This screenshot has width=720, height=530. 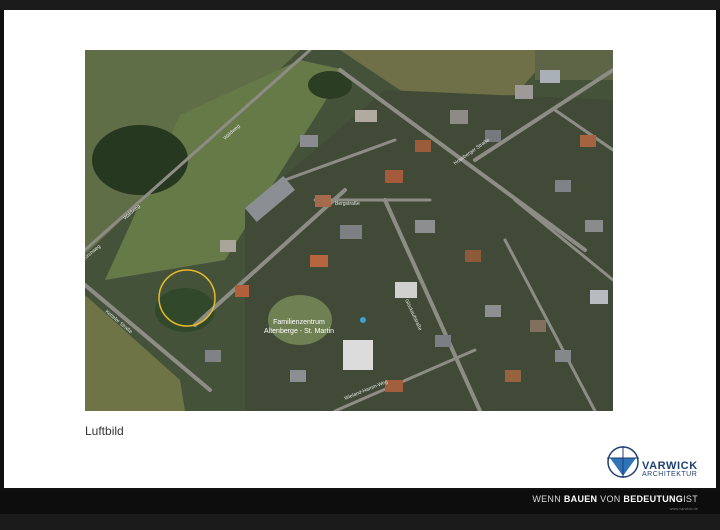 What do you see at coordinates (580, 499) in the screenshot?
I see `tagline-word-2: BAUEN` at bounding box center [580, 499].